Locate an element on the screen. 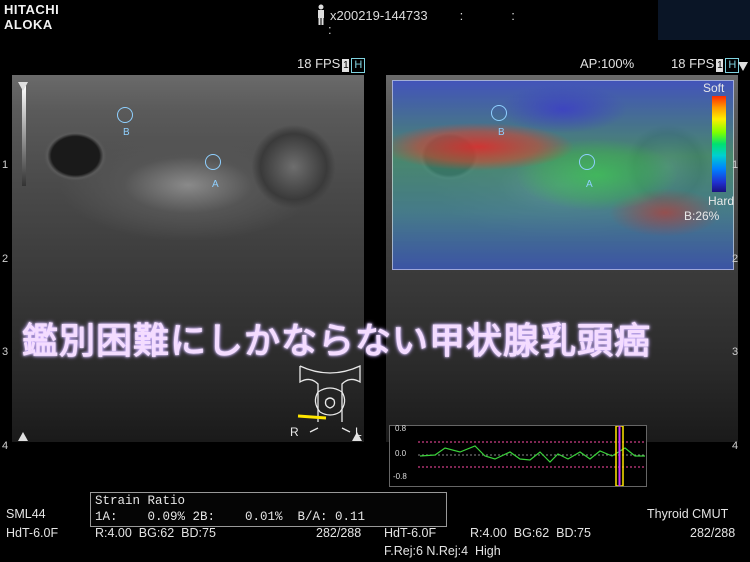  rejection-params: F.Rej:6 N.Rej:4 High is located at coordinates (442, 551).